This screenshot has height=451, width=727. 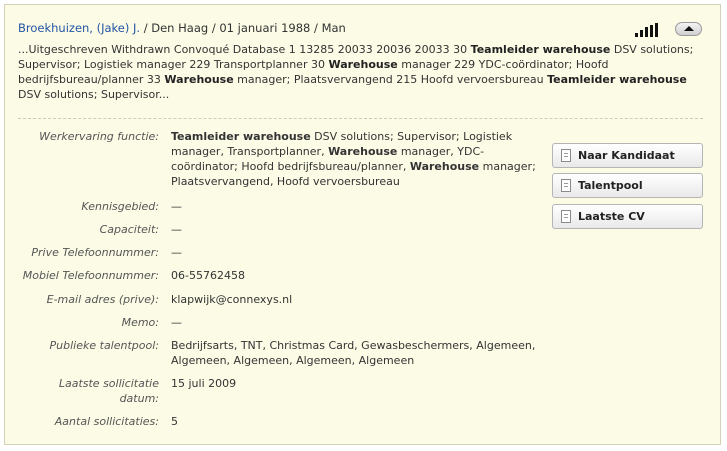 I want to click on laatste-cv-button: Laatste CV, so click(x=627, y=216).